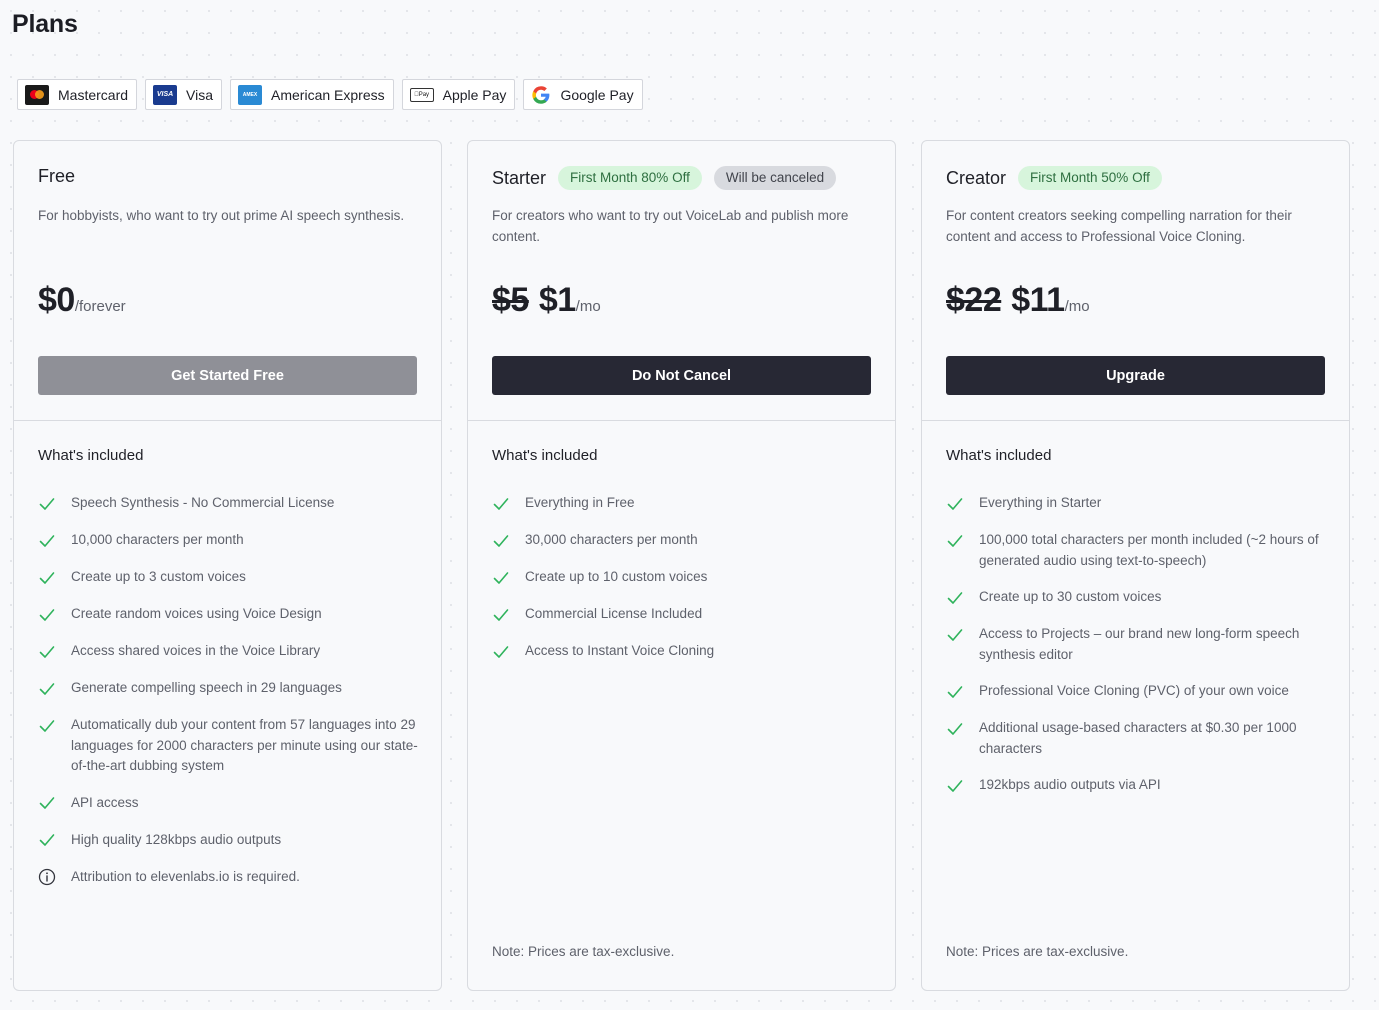 This screenshot has width=1379, height=1010. I want to click on price-original: $5, so click(510, 300).